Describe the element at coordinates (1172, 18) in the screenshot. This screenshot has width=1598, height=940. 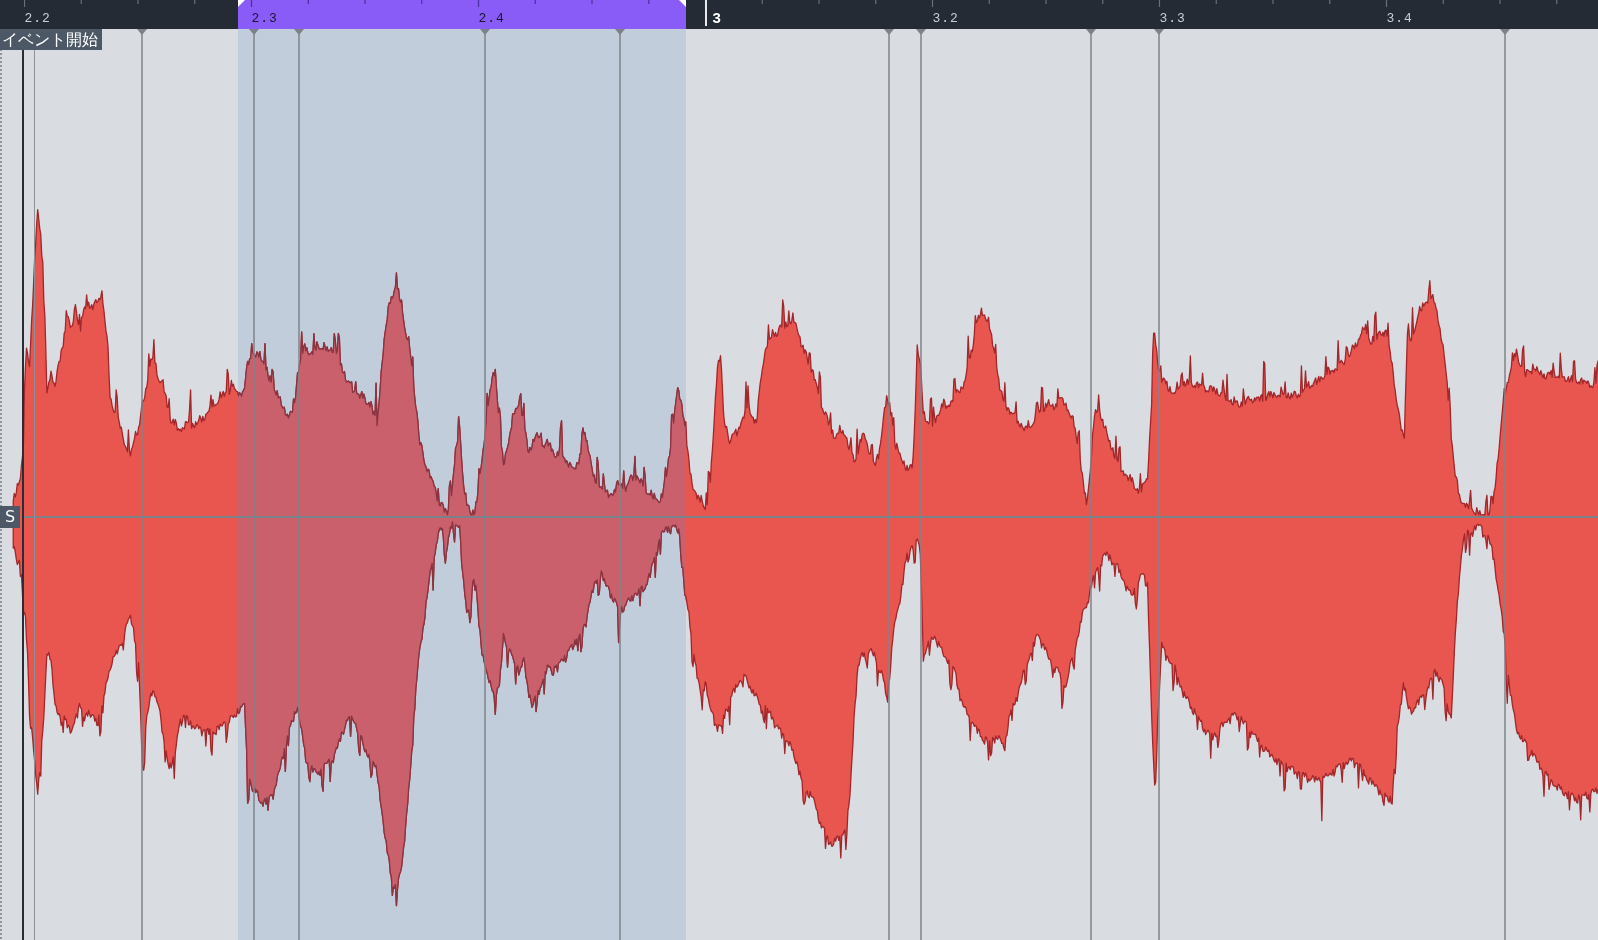
I see `position-label: 3.3` at that location.